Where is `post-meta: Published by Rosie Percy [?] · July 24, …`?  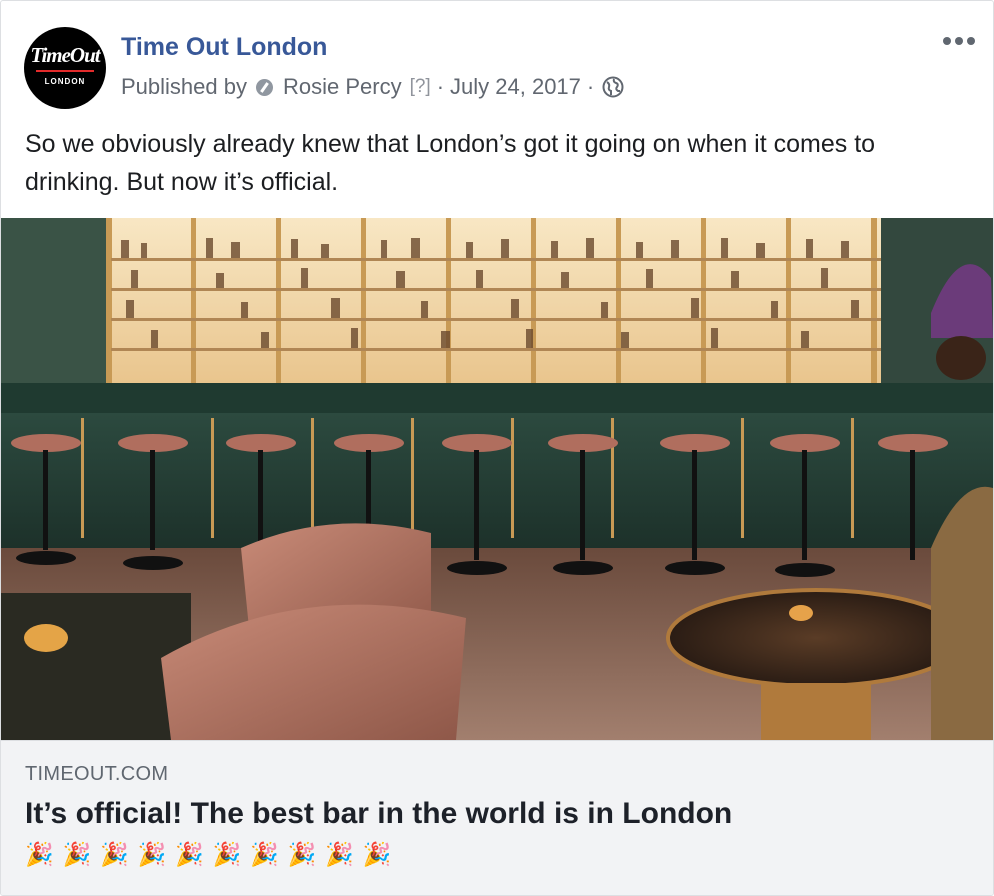 post-meta: Published by Rosie Percy [?] · July 24, … is located at coordinates (372, 87).